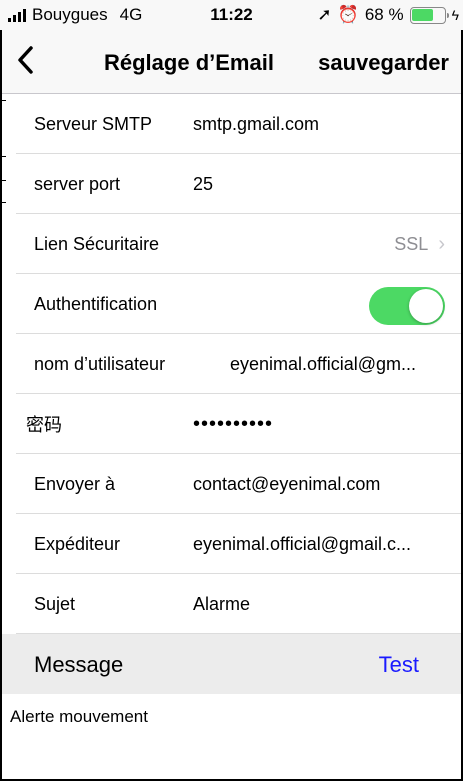  I want to click on battery-icon, so click(429, 15).